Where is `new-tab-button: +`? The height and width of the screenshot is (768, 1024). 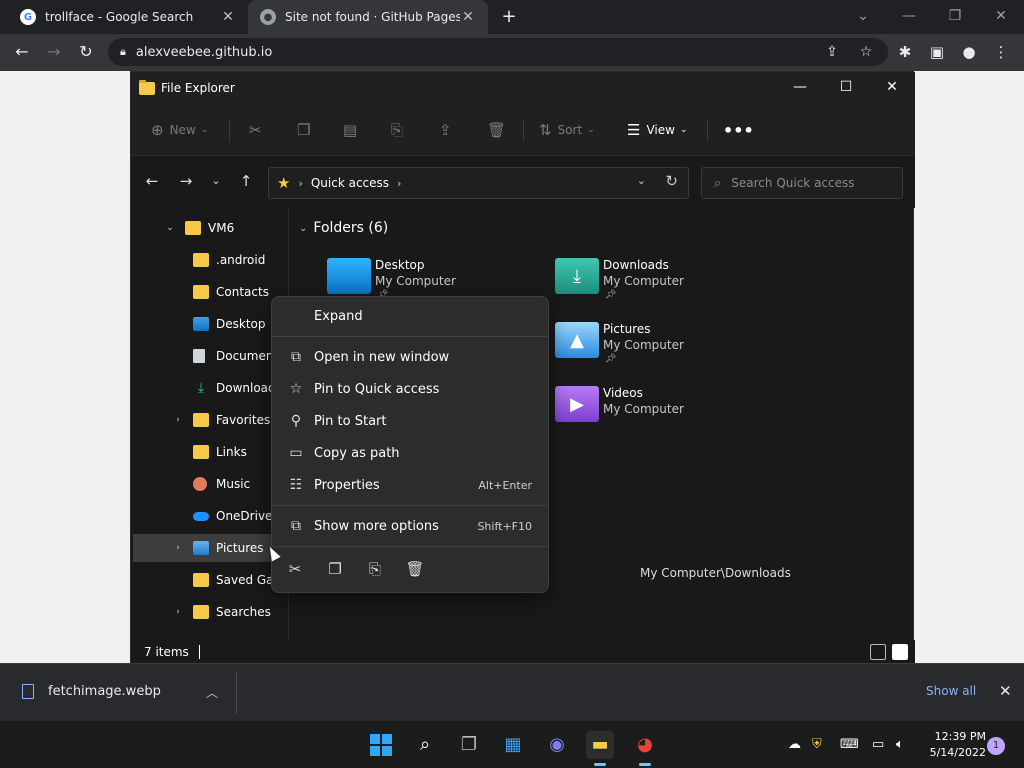 new-tab-button: + is located at coordinates (509, 17).